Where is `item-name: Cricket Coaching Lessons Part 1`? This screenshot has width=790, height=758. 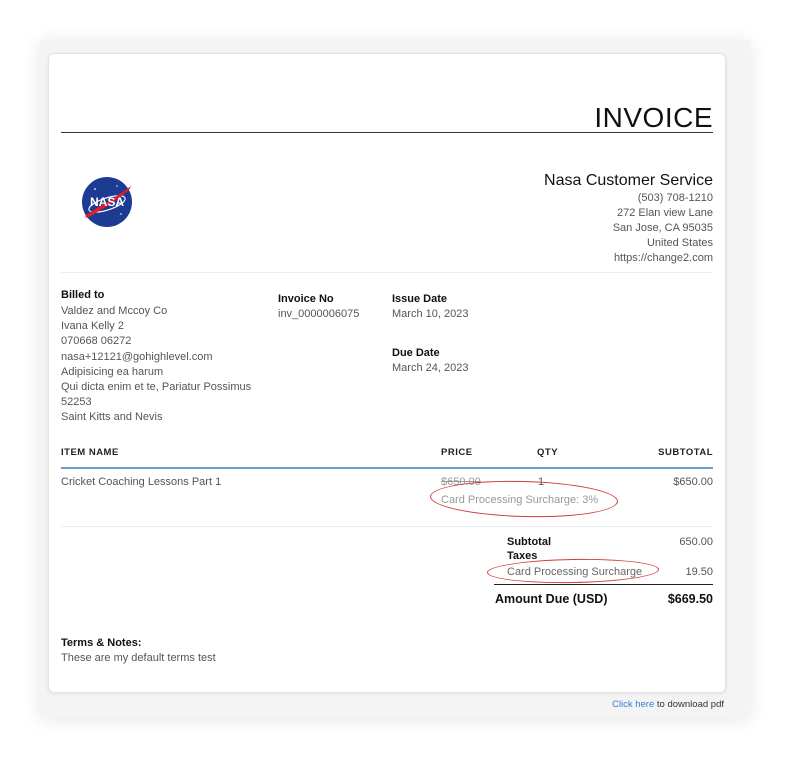 item-name: Cricket Coaching Lessons Part 1 is located at coordinates (141, 482).